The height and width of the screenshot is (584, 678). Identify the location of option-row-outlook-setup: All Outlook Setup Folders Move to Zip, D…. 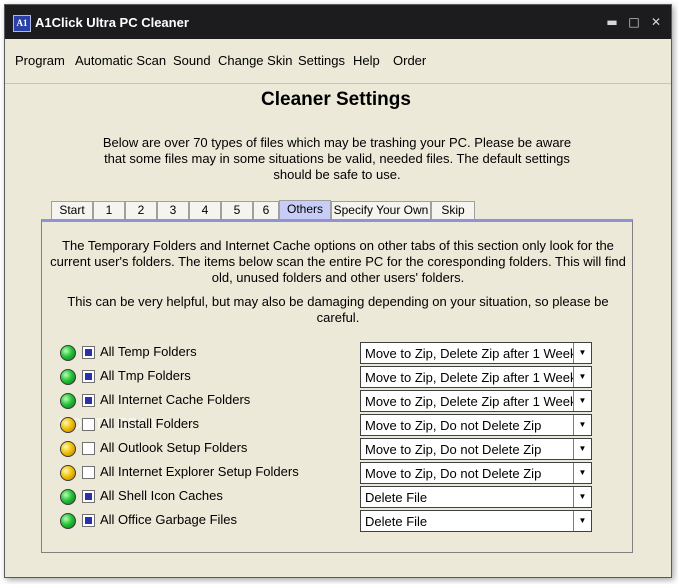
(340, 449).